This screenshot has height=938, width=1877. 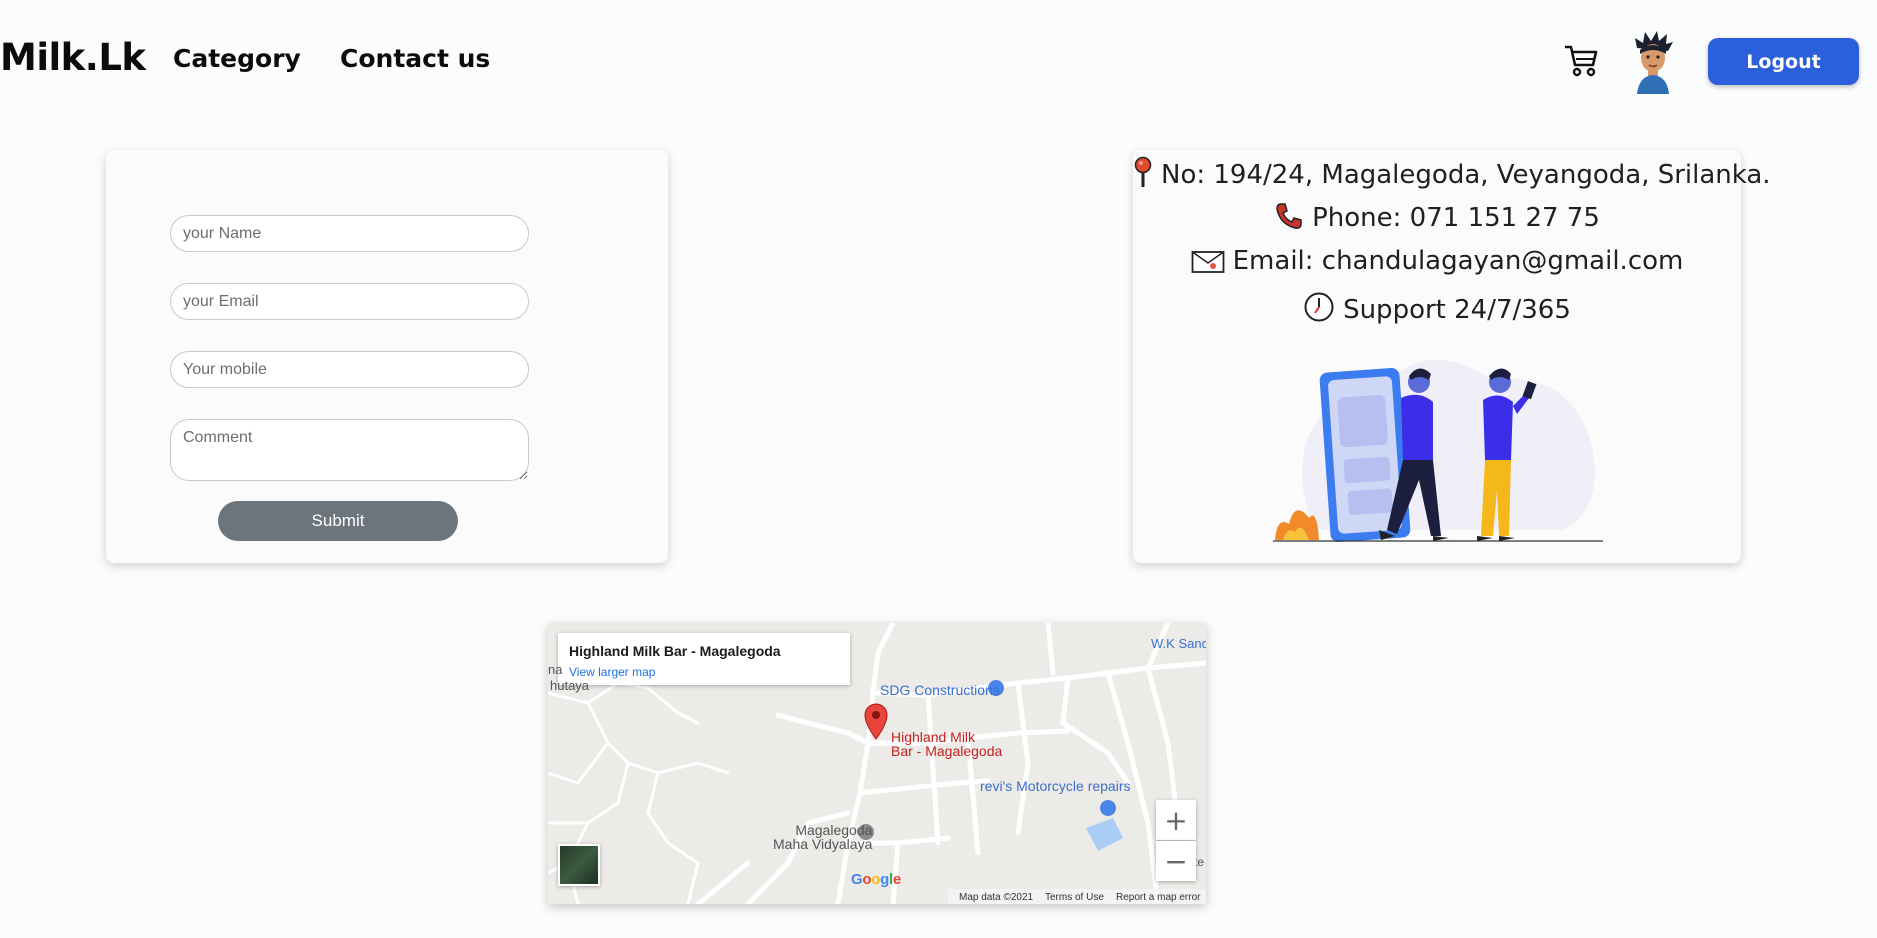 I want to click on terms-link: Terms of Use, so click(x=1074, y=897).